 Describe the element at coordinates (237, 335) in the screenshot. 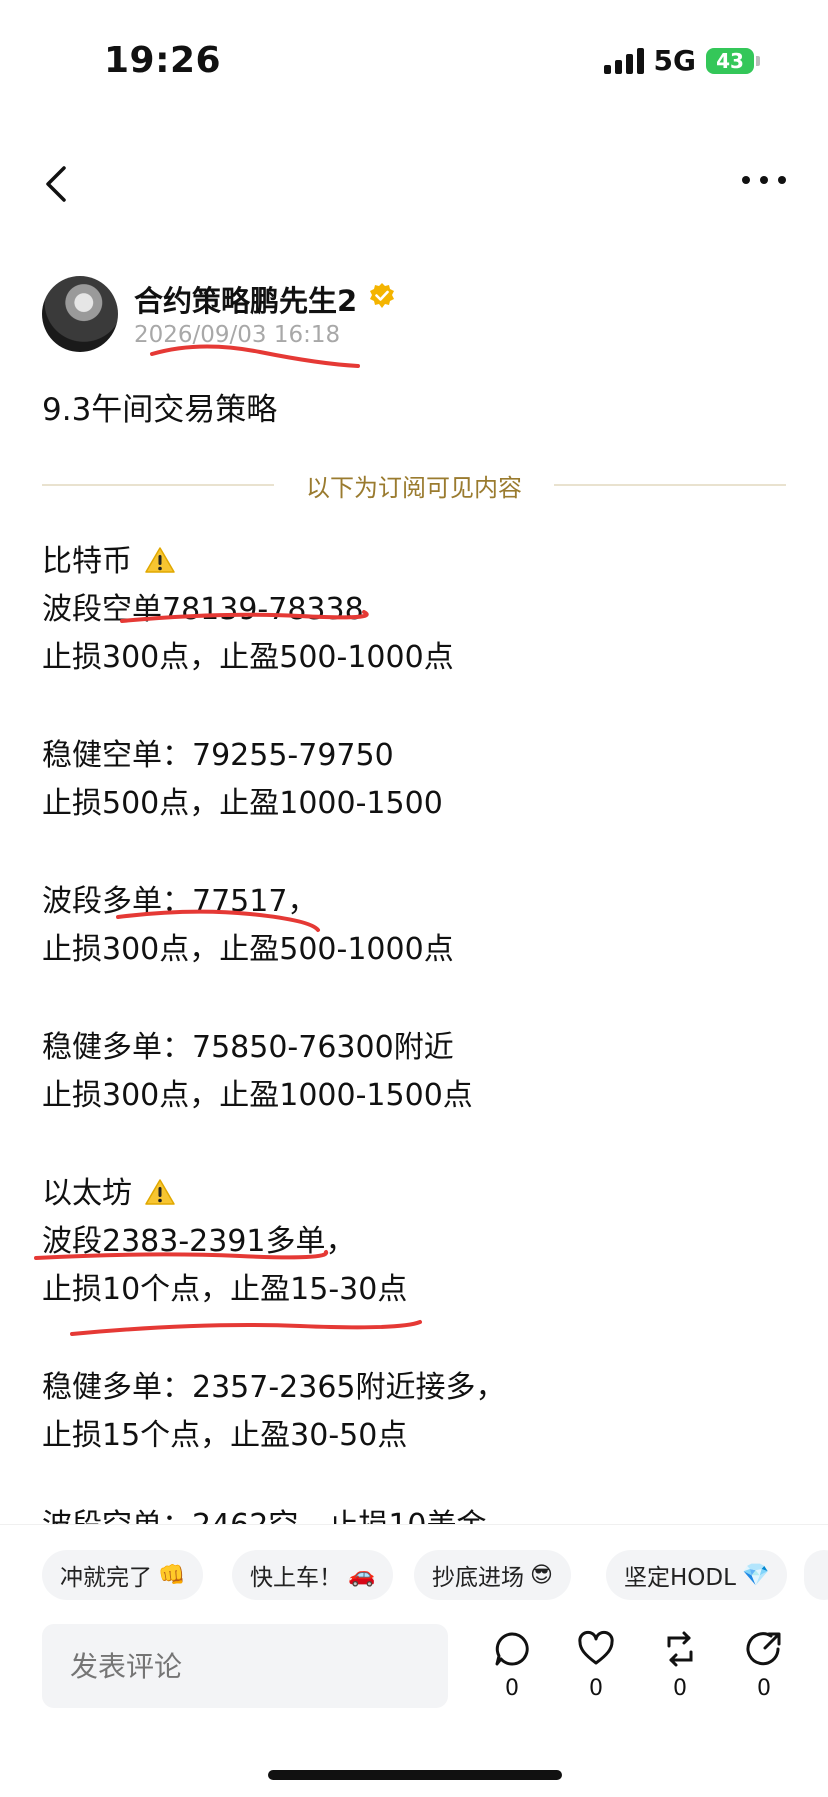

I see `post-date: 2026/09/03 16:18` at that location.